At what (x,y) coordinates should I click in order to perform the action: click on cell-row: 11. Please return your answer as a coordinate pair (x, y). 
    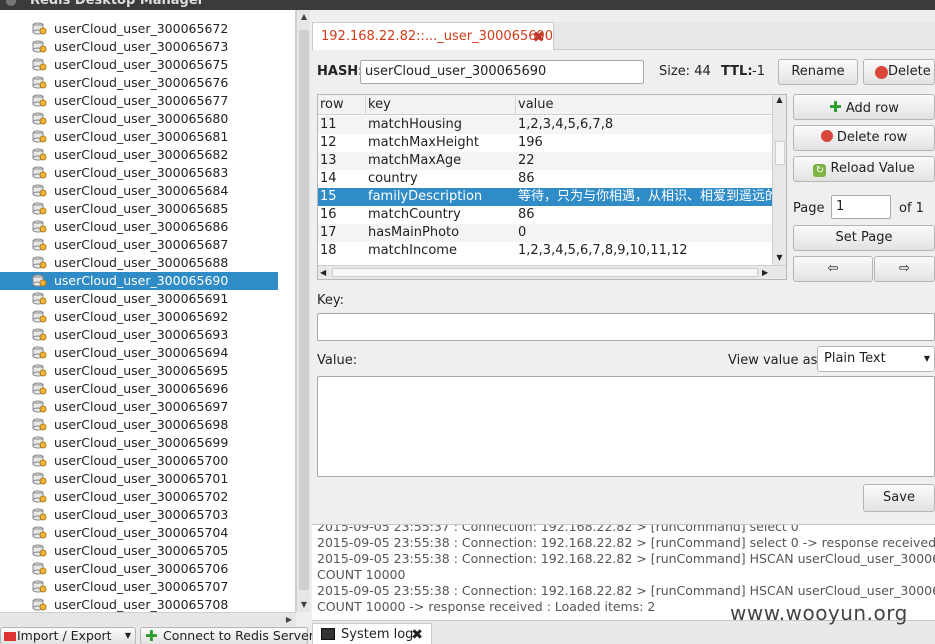
    Looking at the image, I should click on (328, 124).